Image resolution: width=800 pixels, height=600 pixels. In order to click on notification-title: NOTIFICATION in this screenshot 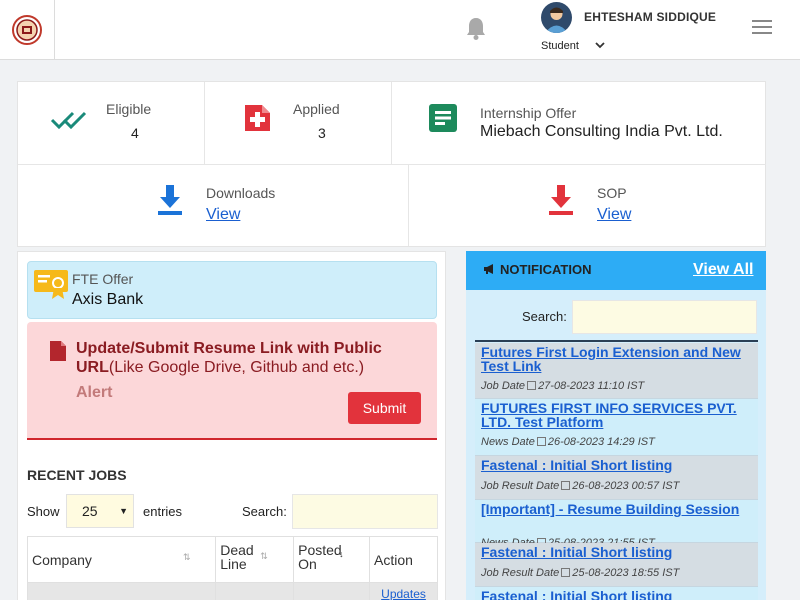, I will do `click(546, 269)`.